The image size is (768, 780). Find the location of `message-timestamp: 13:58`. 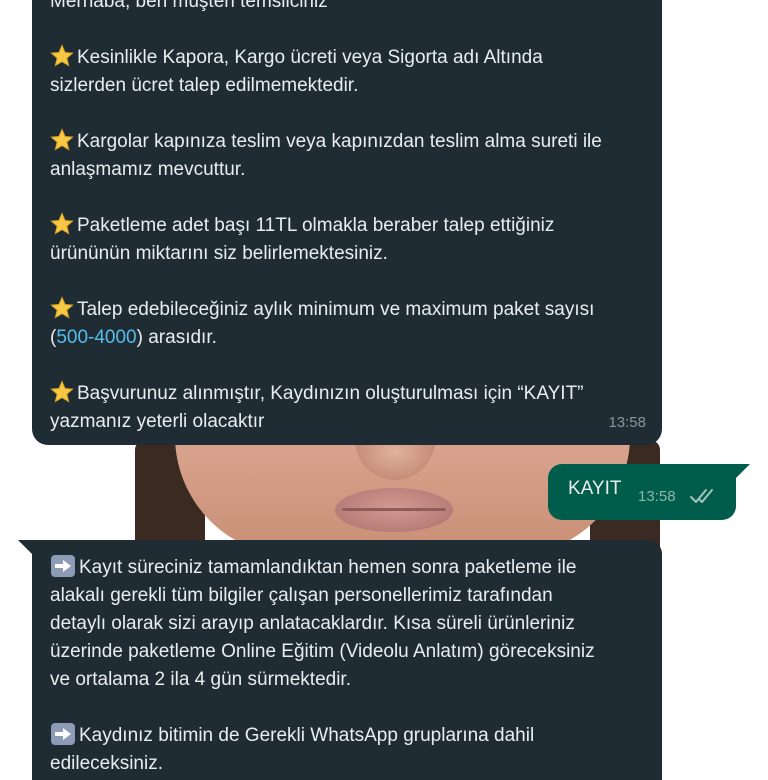

message-timestamp: 13:58 is located at coordinates (627, 422).